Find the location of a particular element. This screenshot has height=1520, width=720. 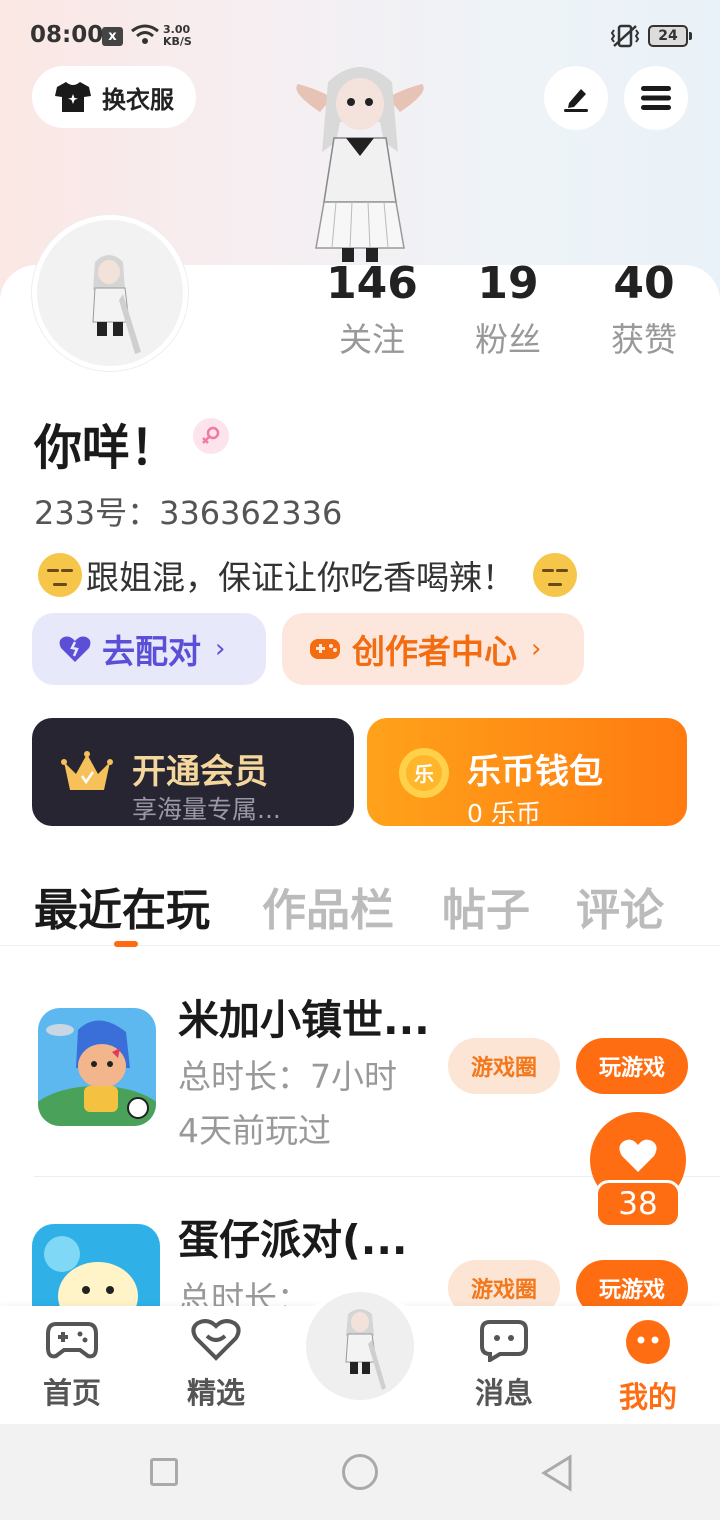

wallet-card: 乐 乐币钱包 0 乐币 is located at coordinates (527, 773).